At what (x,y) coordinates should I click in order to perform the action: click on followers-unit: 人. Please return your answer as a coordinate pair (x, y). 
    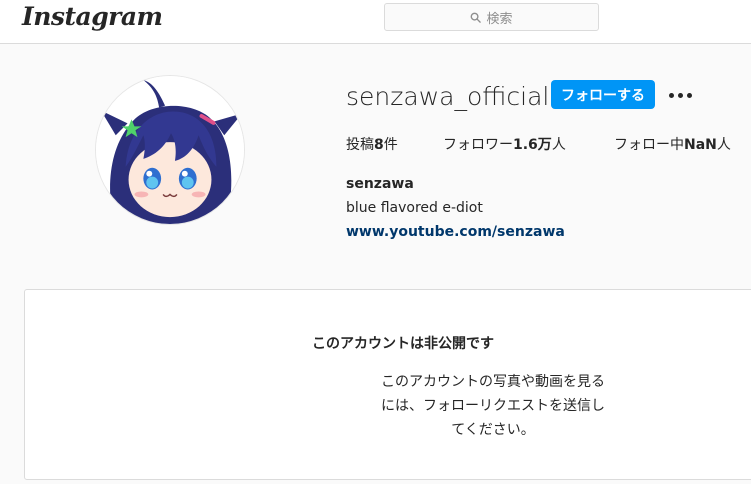
    Looking at the image, I should click on (558, 145).